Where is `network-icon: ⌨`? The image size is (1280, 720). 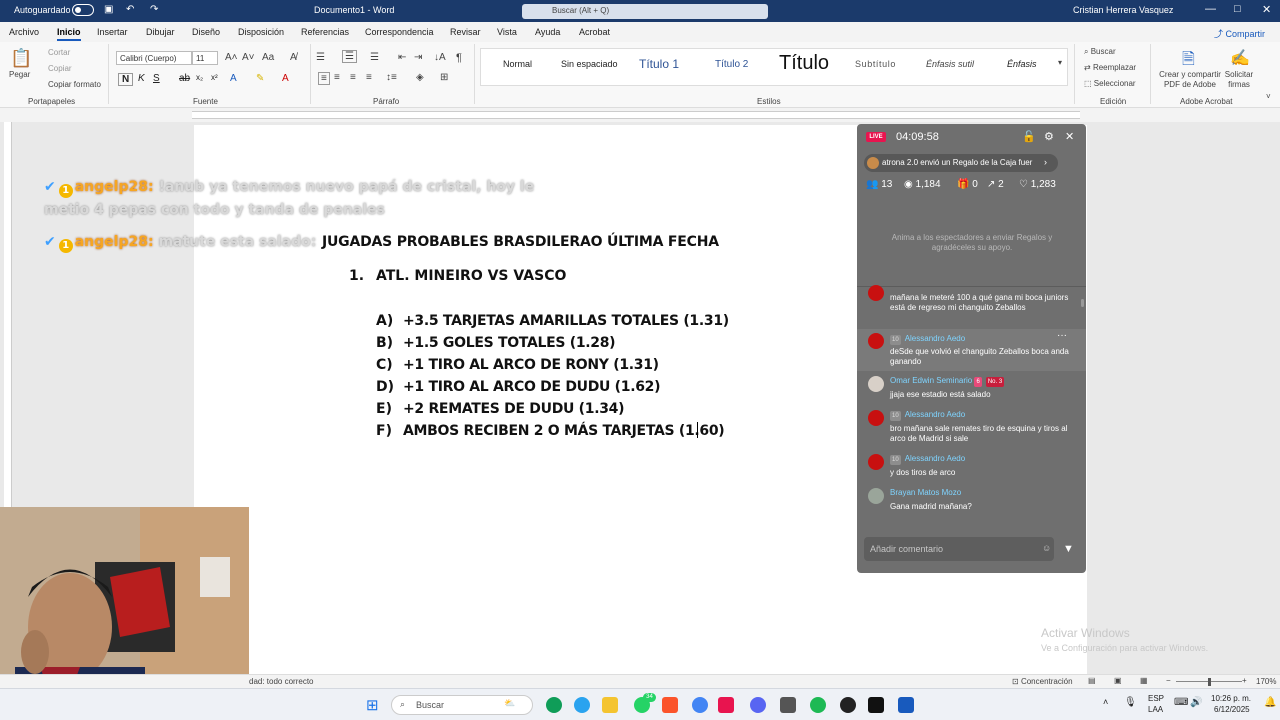 network-icon: ⌨ is located at coordinates (1181, 702).